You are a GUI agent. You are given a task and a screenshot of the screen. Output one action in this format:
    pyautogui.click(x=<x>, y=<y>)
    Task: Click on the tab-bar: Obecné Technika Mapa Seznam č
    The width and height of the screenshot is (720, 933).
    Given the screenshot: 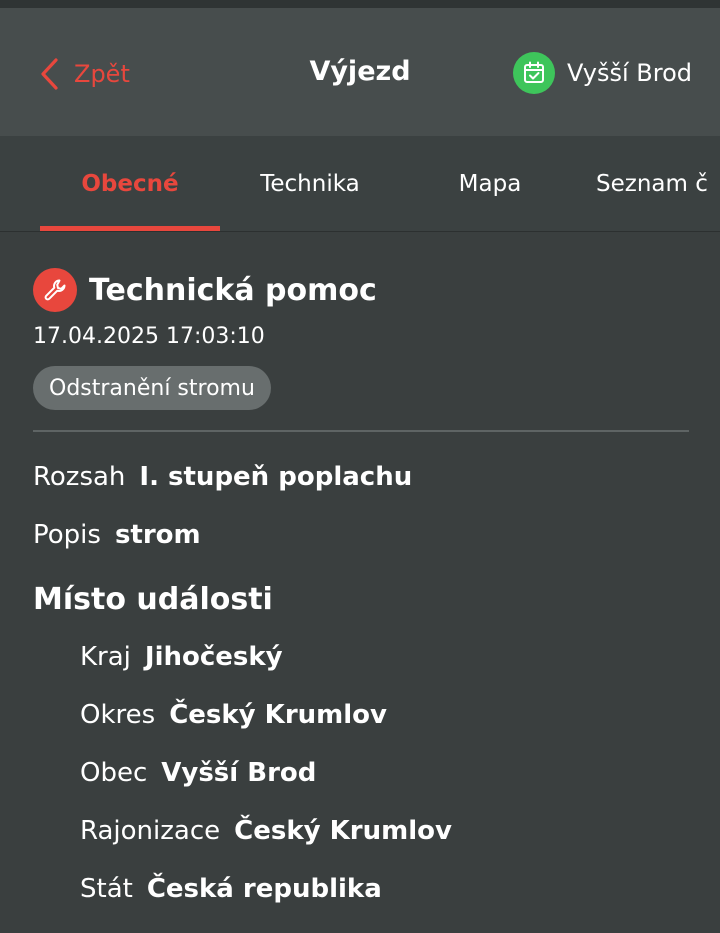 What is the action you would take?
    pyautogui.click(x=360, y=184)
    